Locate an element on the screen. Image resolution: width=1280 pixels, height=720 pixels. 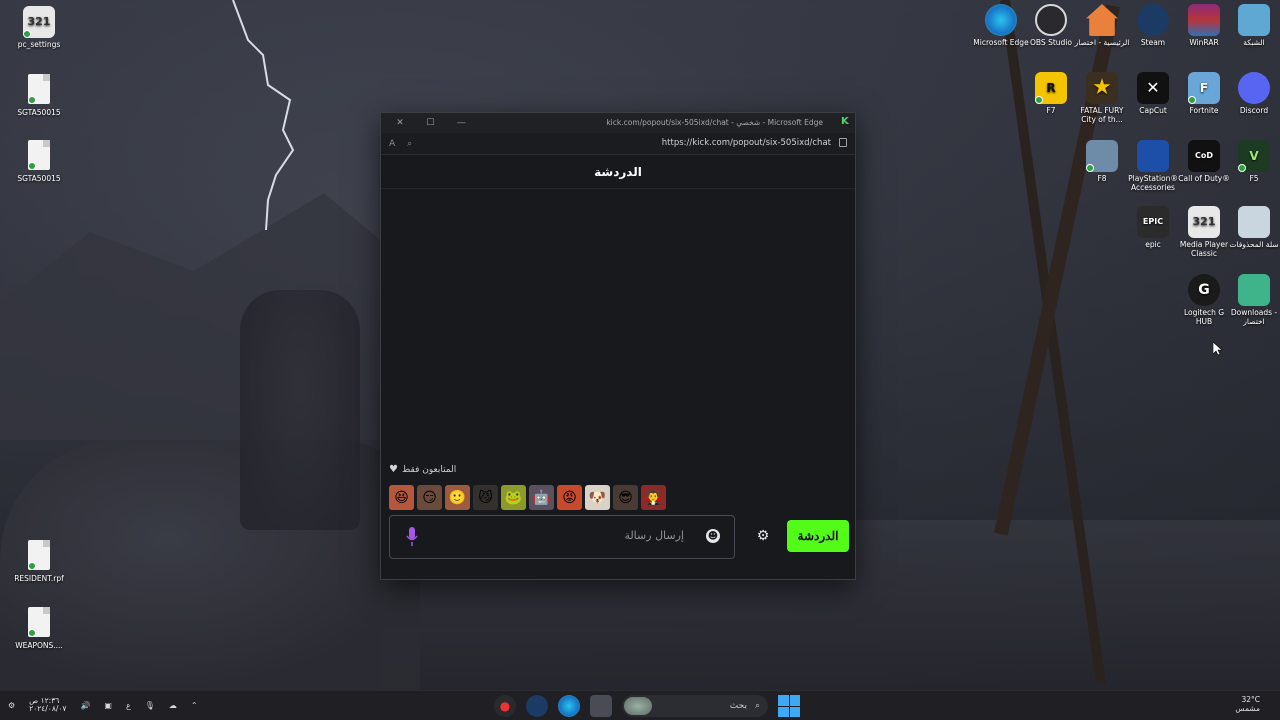
emote: 😎 is located at coordinates (625, 497).